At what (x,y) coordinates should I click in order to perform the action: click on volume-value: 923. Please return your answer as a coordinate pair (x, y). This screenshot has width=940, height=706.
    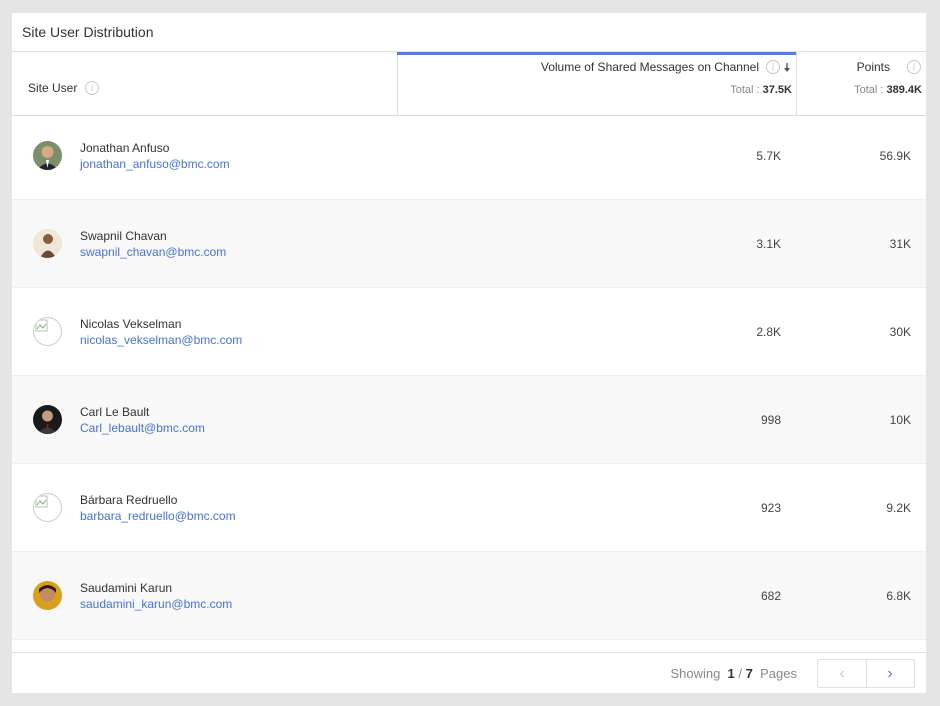
    Looking at the image, I should click on (770, 508).